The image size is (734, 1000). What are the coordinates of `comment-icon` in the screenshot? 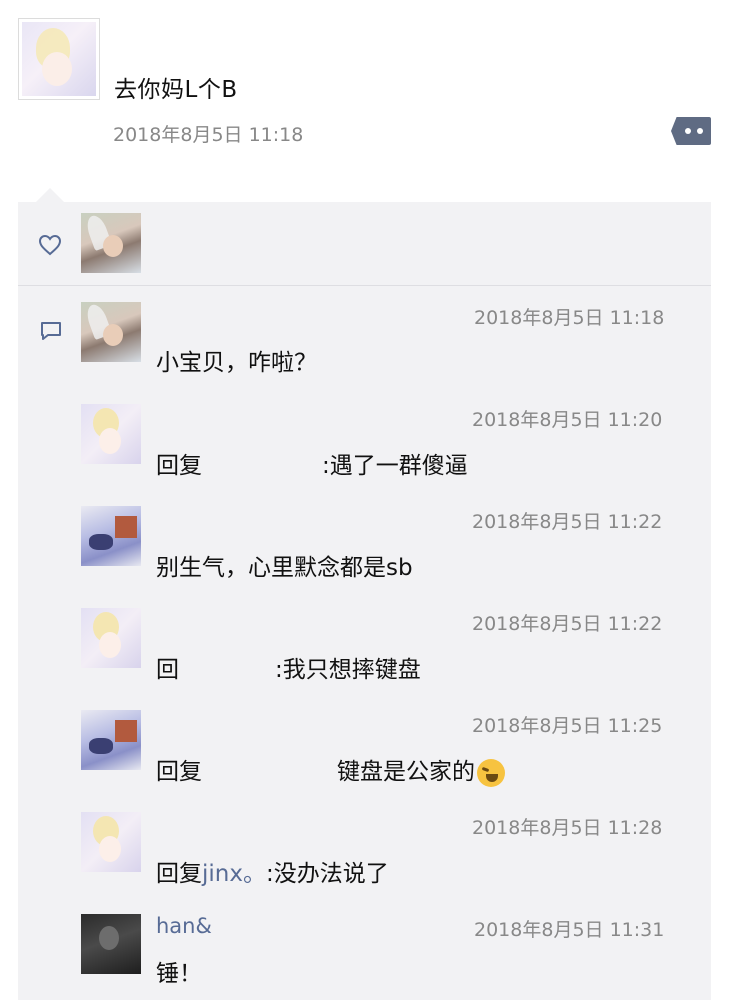 It's located at (51, 331).